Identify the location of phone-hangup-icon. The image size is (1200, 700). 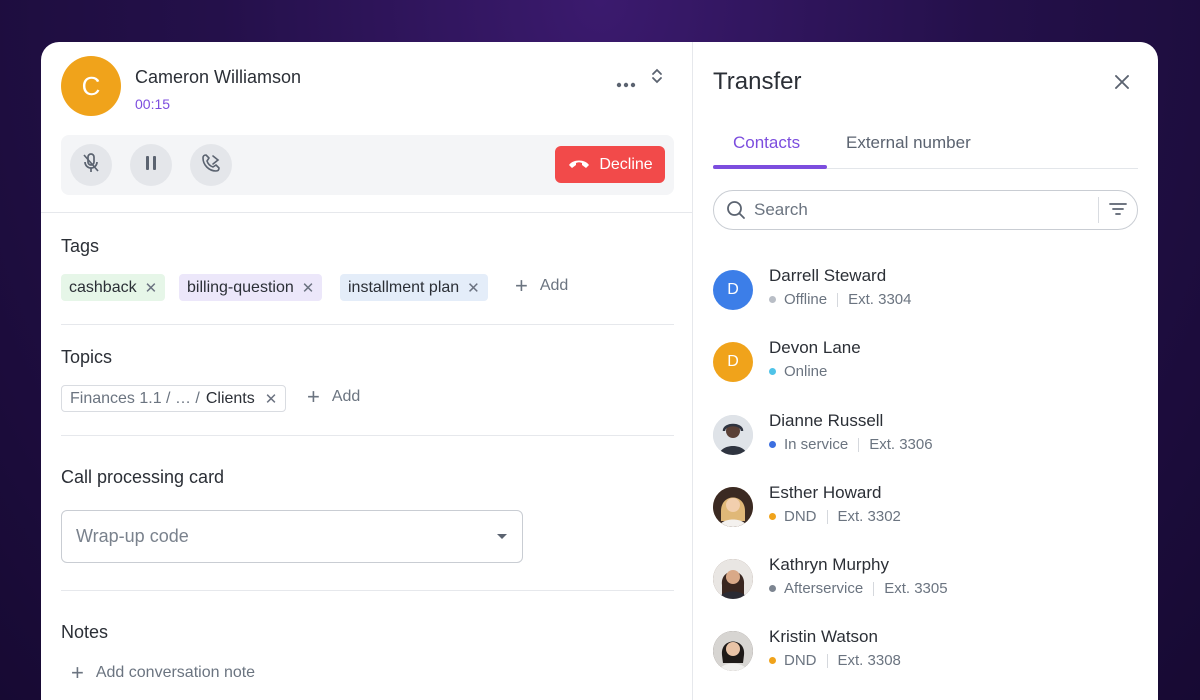
(579, 165).